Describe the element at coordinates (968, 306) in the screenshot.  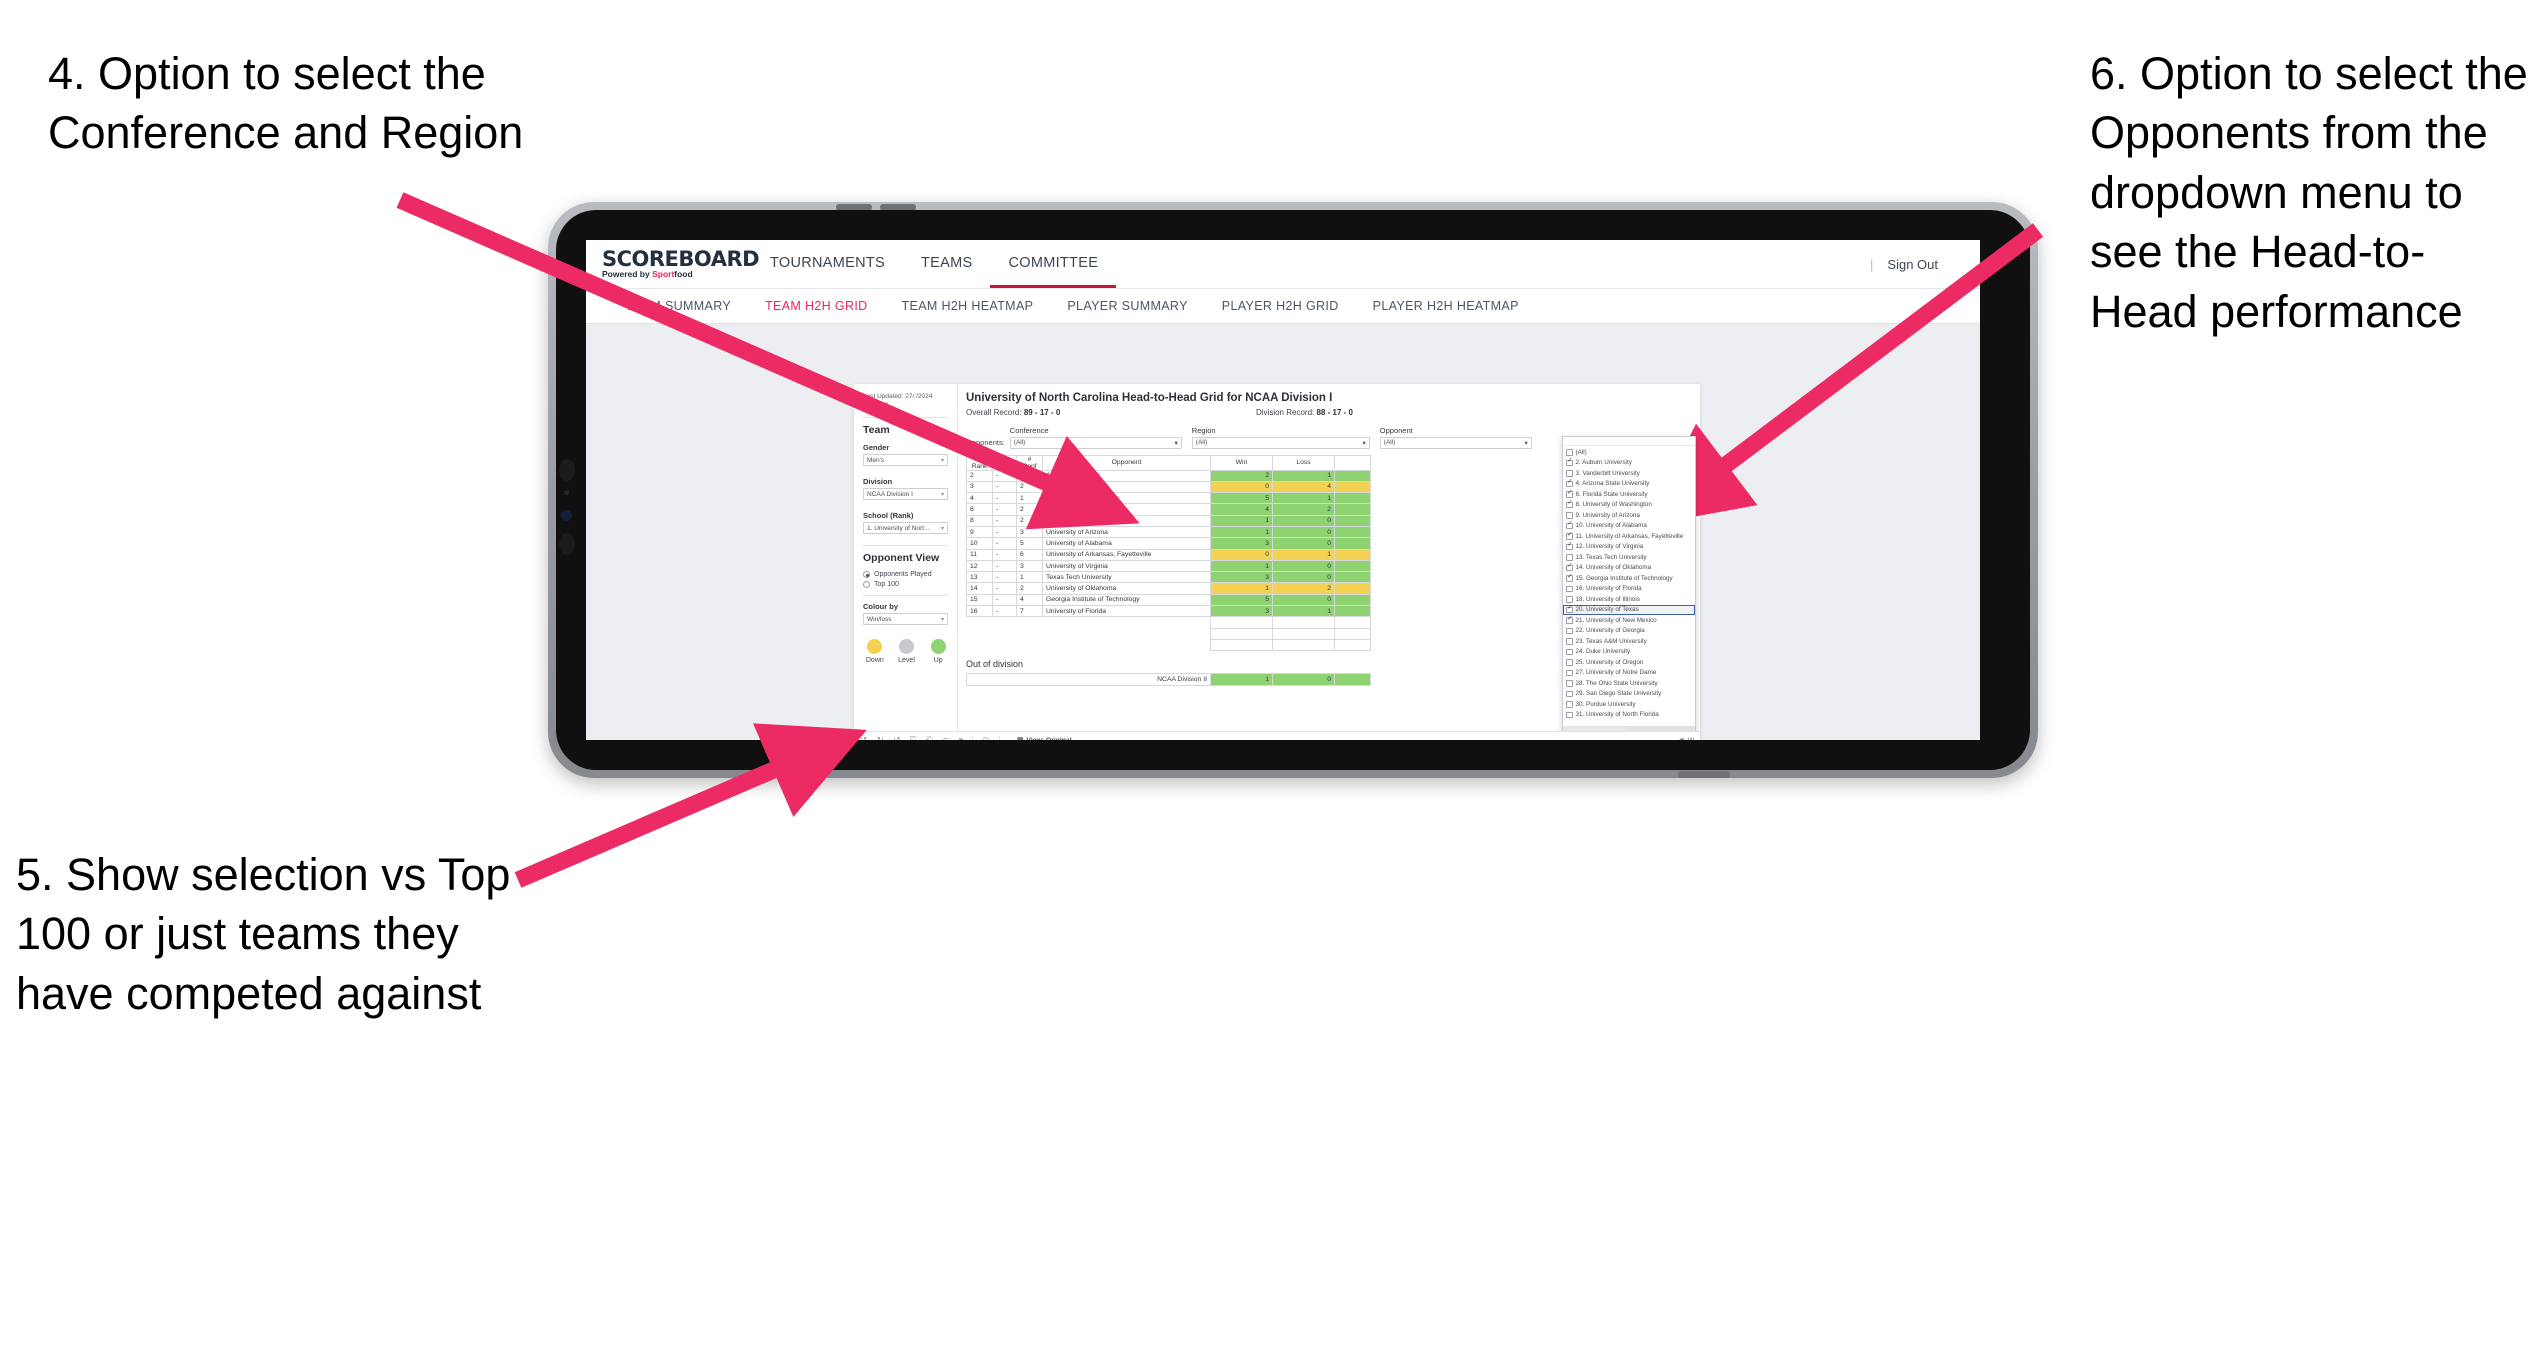
I see `subnav-item-team-h2h-heatmap: TEAM H2H HEATMAP` at that location.